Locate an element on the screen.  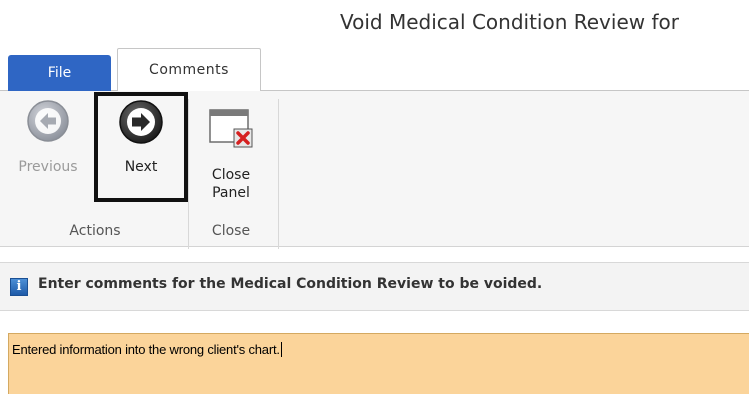
next-button: Next is located at coordinates (141, 146).